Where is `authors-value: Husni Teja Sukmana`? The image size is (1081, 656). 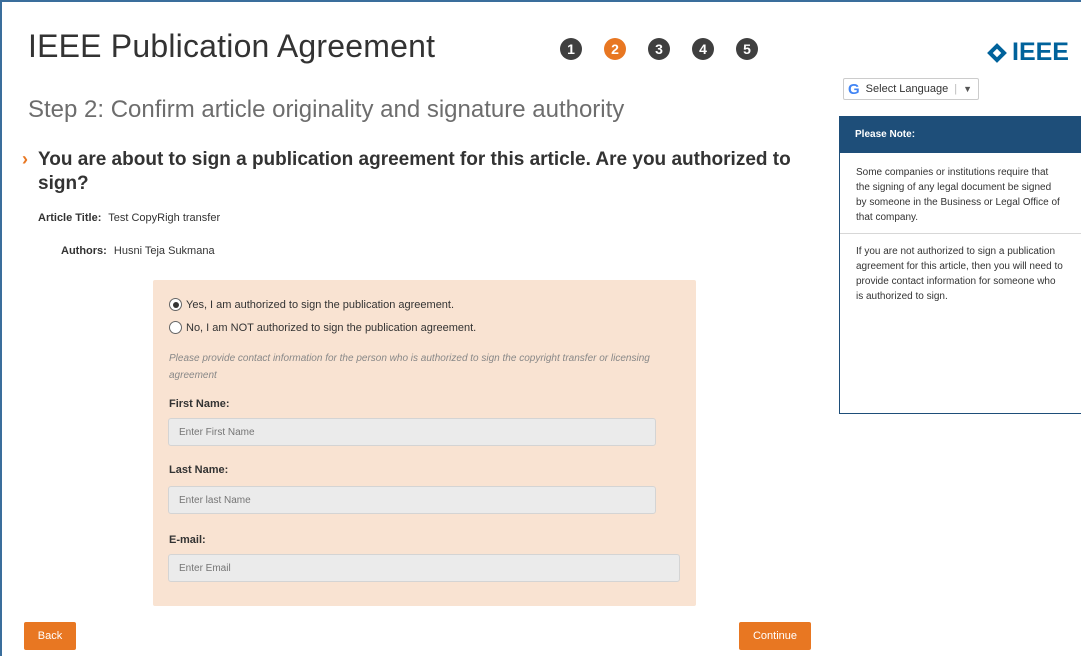 authors-value: Husni Teja Sukmana is located at coordinates (164, 251).